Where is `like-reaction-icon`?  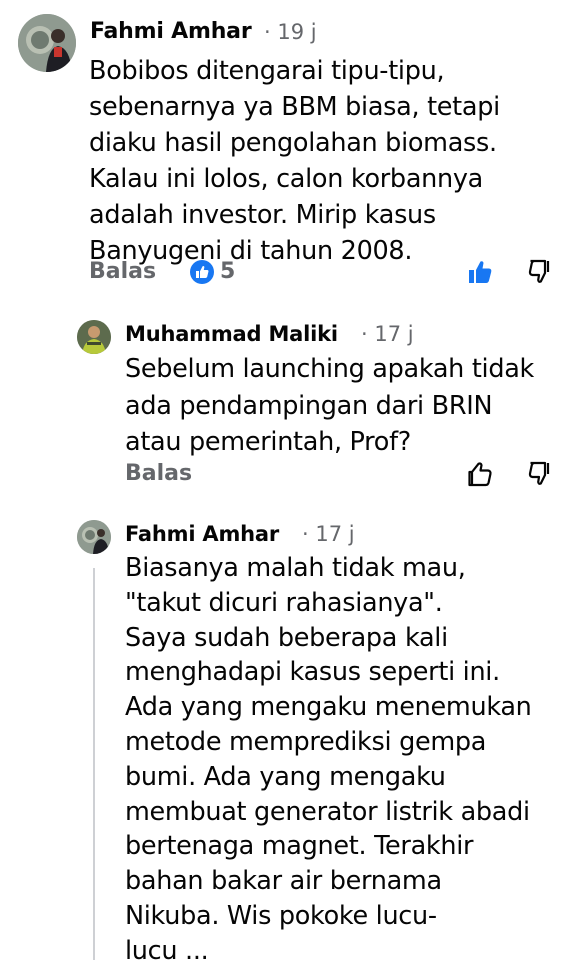 like-reaction-icon is located at coordinates (202, 271).